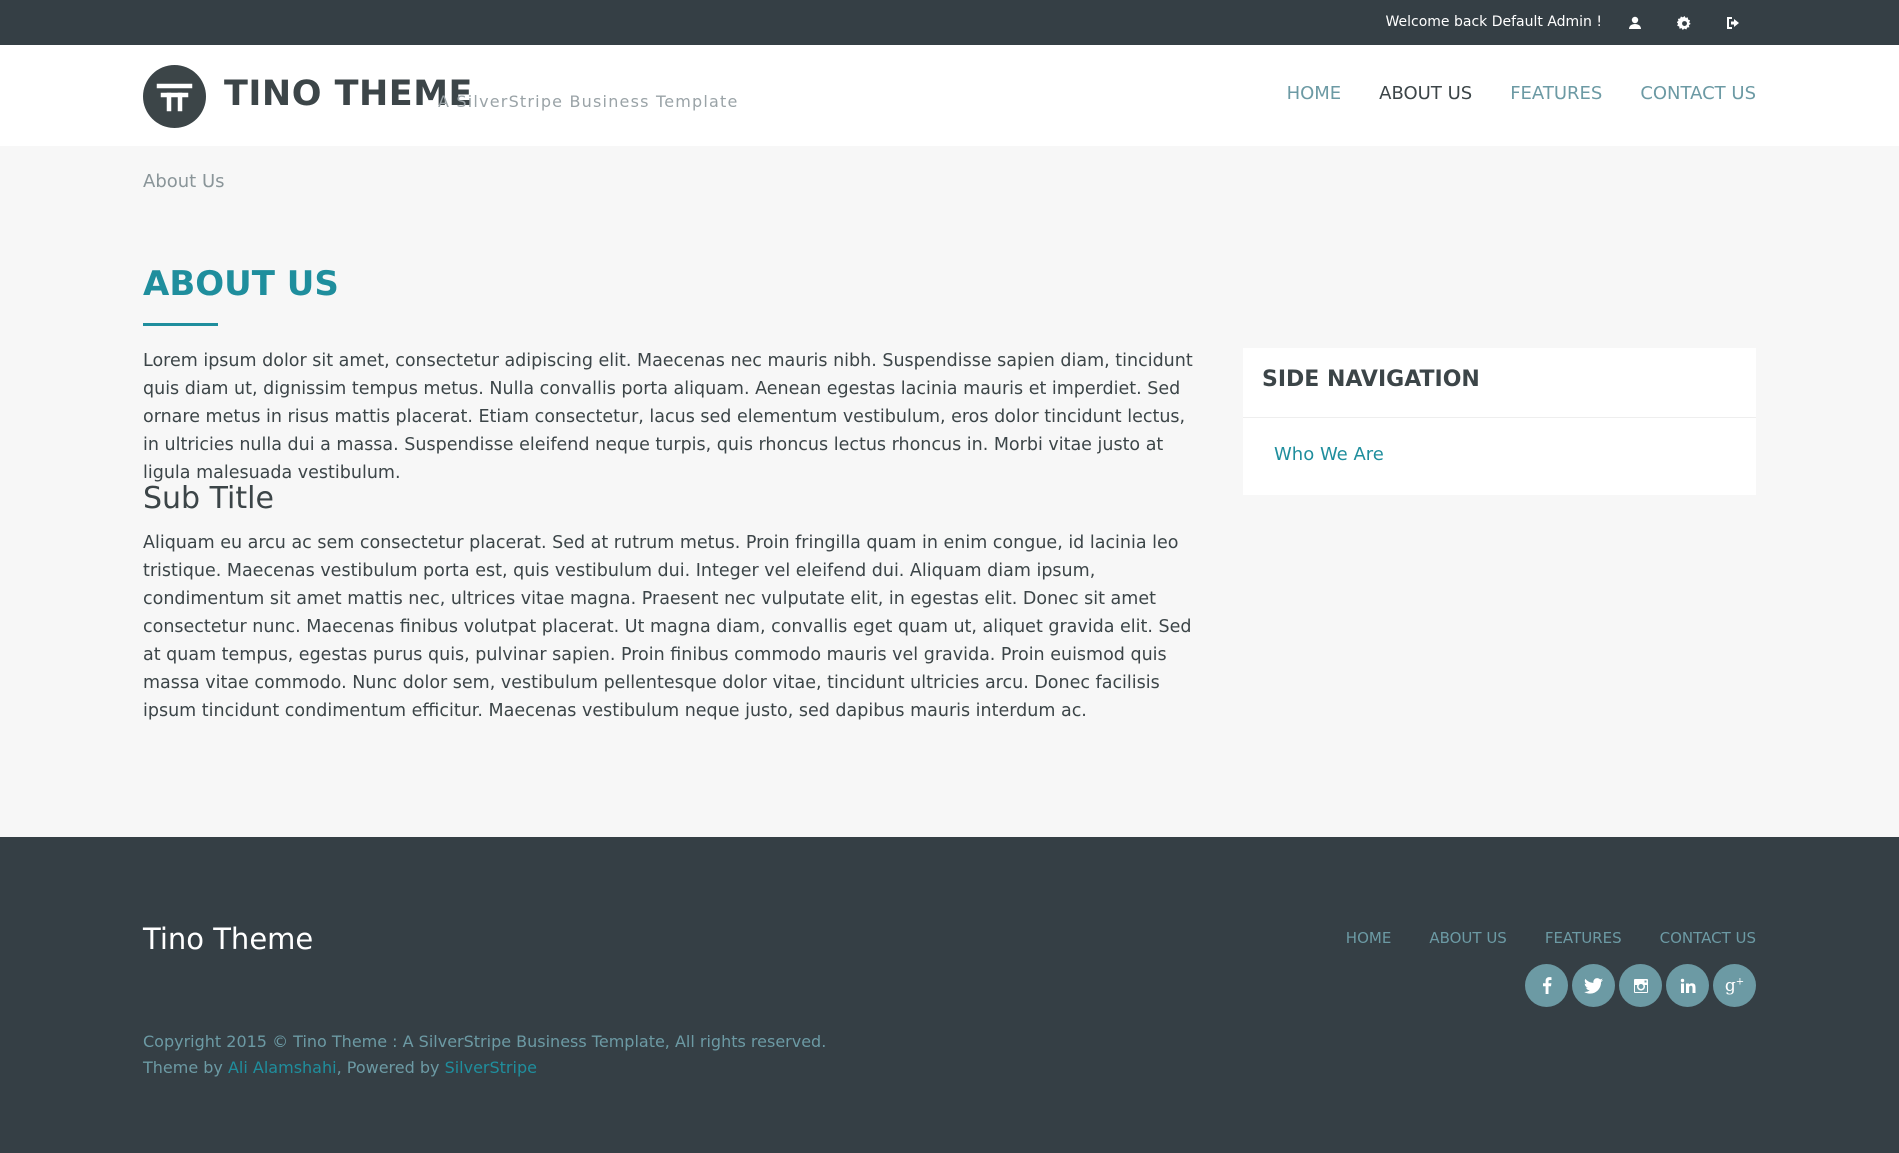  I want to click on side-navigation-title: SIDE NAVIGATION, so click(1371, 379).